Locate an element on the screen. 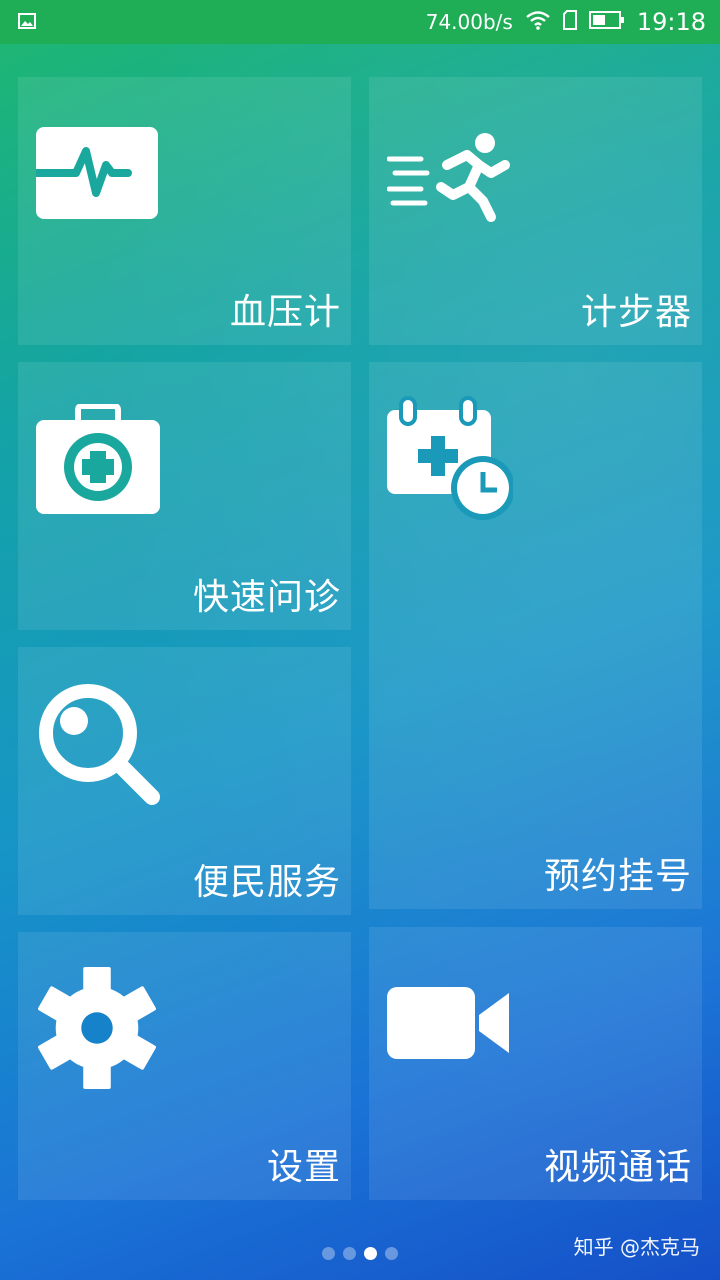  video-camera-icon is located at coordinates (449, 1025).